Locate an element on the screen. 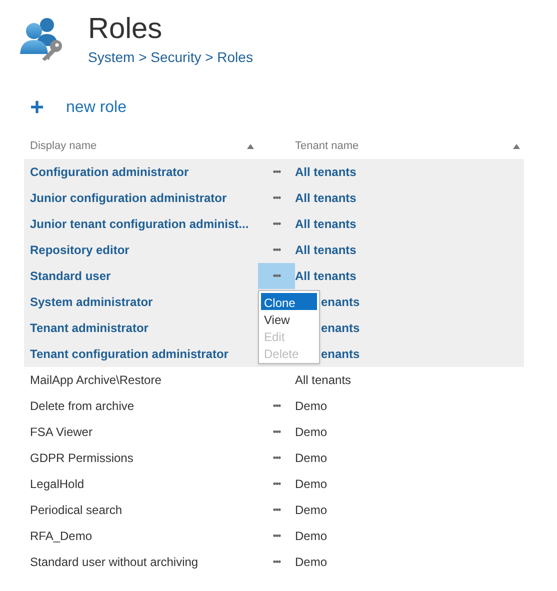 This screenshot has height=591, width=557. new-role-button: + new role is located at coordinates (78, 108).